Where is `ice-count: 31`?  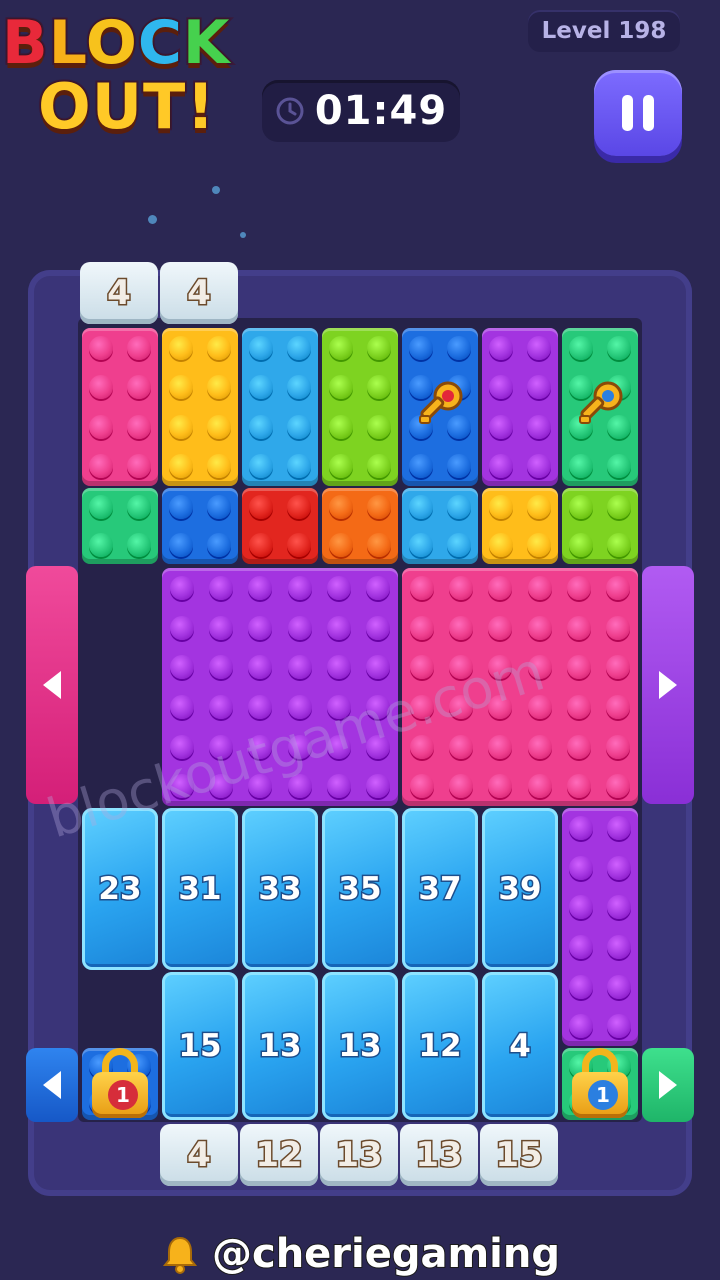 ice-count: 31 is located at coordinates (200, 889).